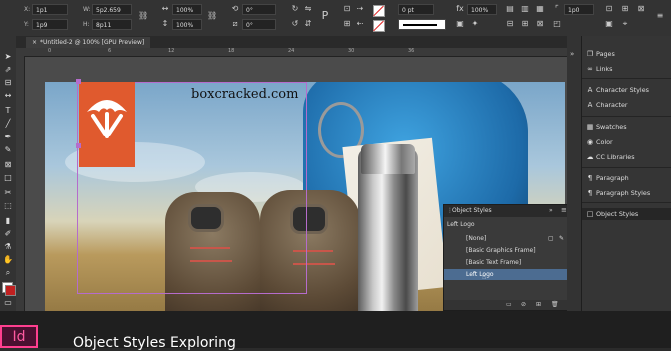 This screenshot has height=351, width=671. What do you see at coordinates (187, 9) in the screenshot?
I see `scale-x-field: 100%` at bounding box center [187, 9].